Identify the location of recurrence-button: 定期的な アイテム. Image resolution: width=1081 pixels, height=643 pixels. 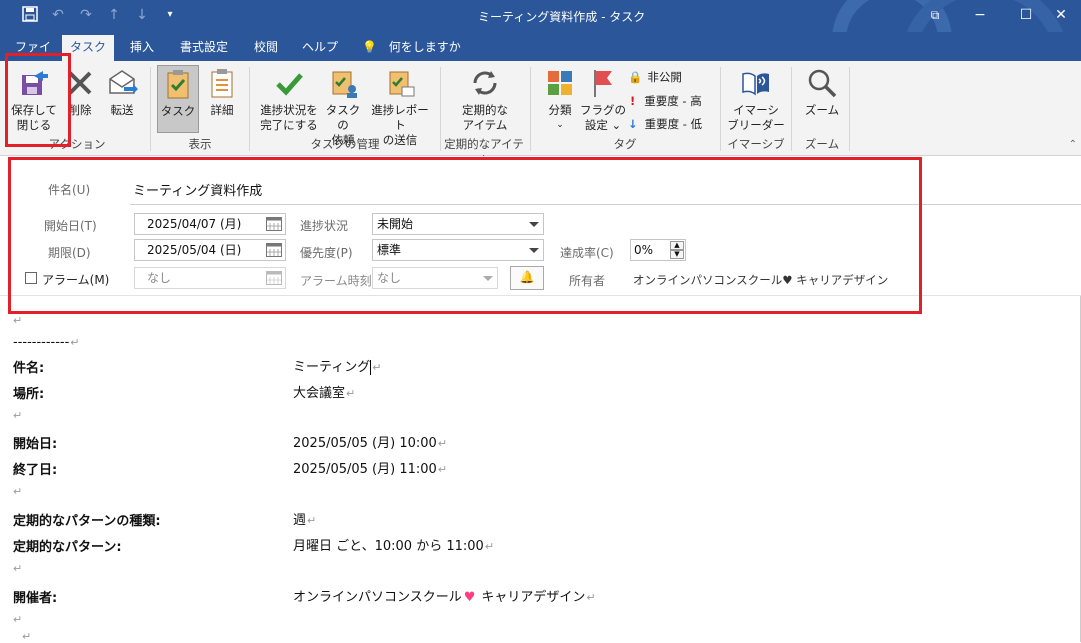
(485, 100).